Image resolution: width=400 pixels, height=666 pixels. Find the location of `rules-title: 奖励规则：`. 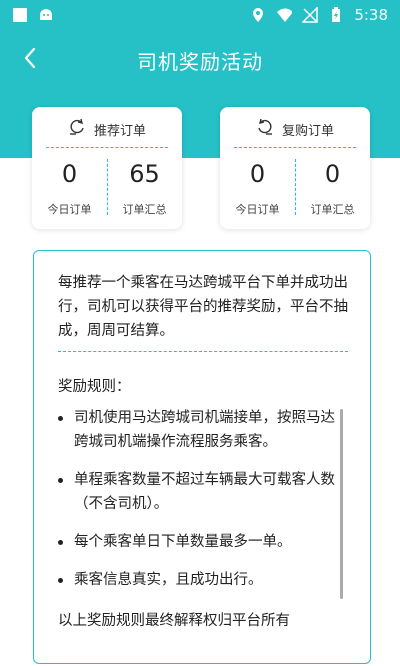

rules-title: 奖励规则： is located at coordinates (94, 387).